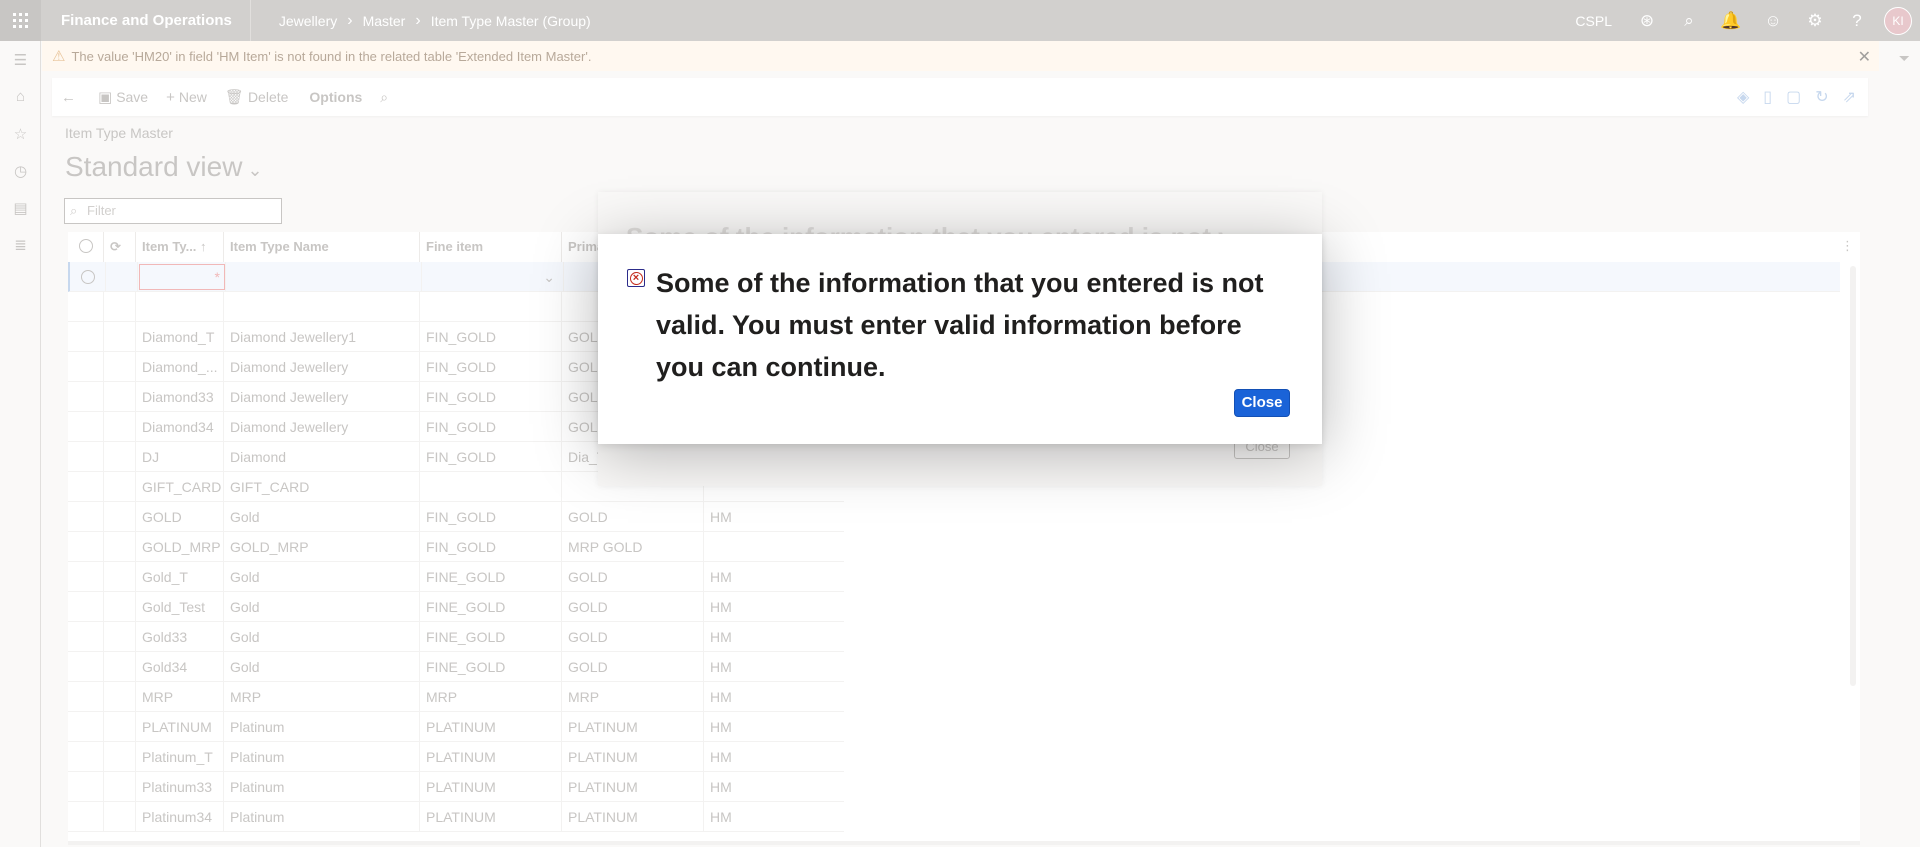 This screenshot has height=847, width=1920. Describe the element at coordinates (123, 97) in the screenshot. I see `save-button: ▣ Save` at that location.